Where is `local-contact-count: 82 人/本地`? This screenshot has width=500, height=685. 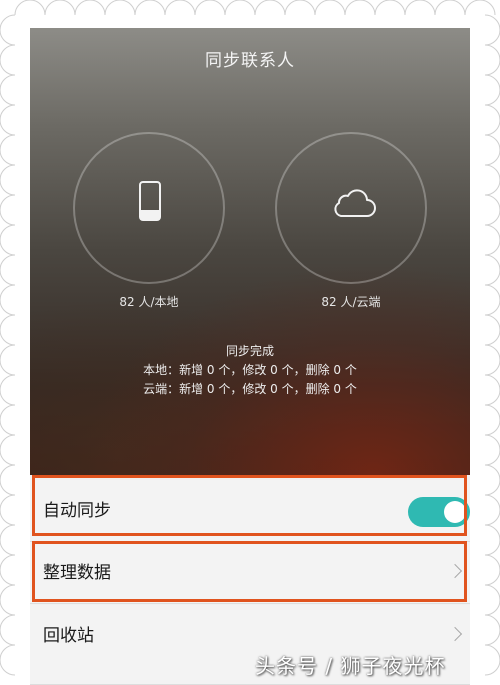
local-contact-count: 82 人/本地 is located at coordinates (149, 302).